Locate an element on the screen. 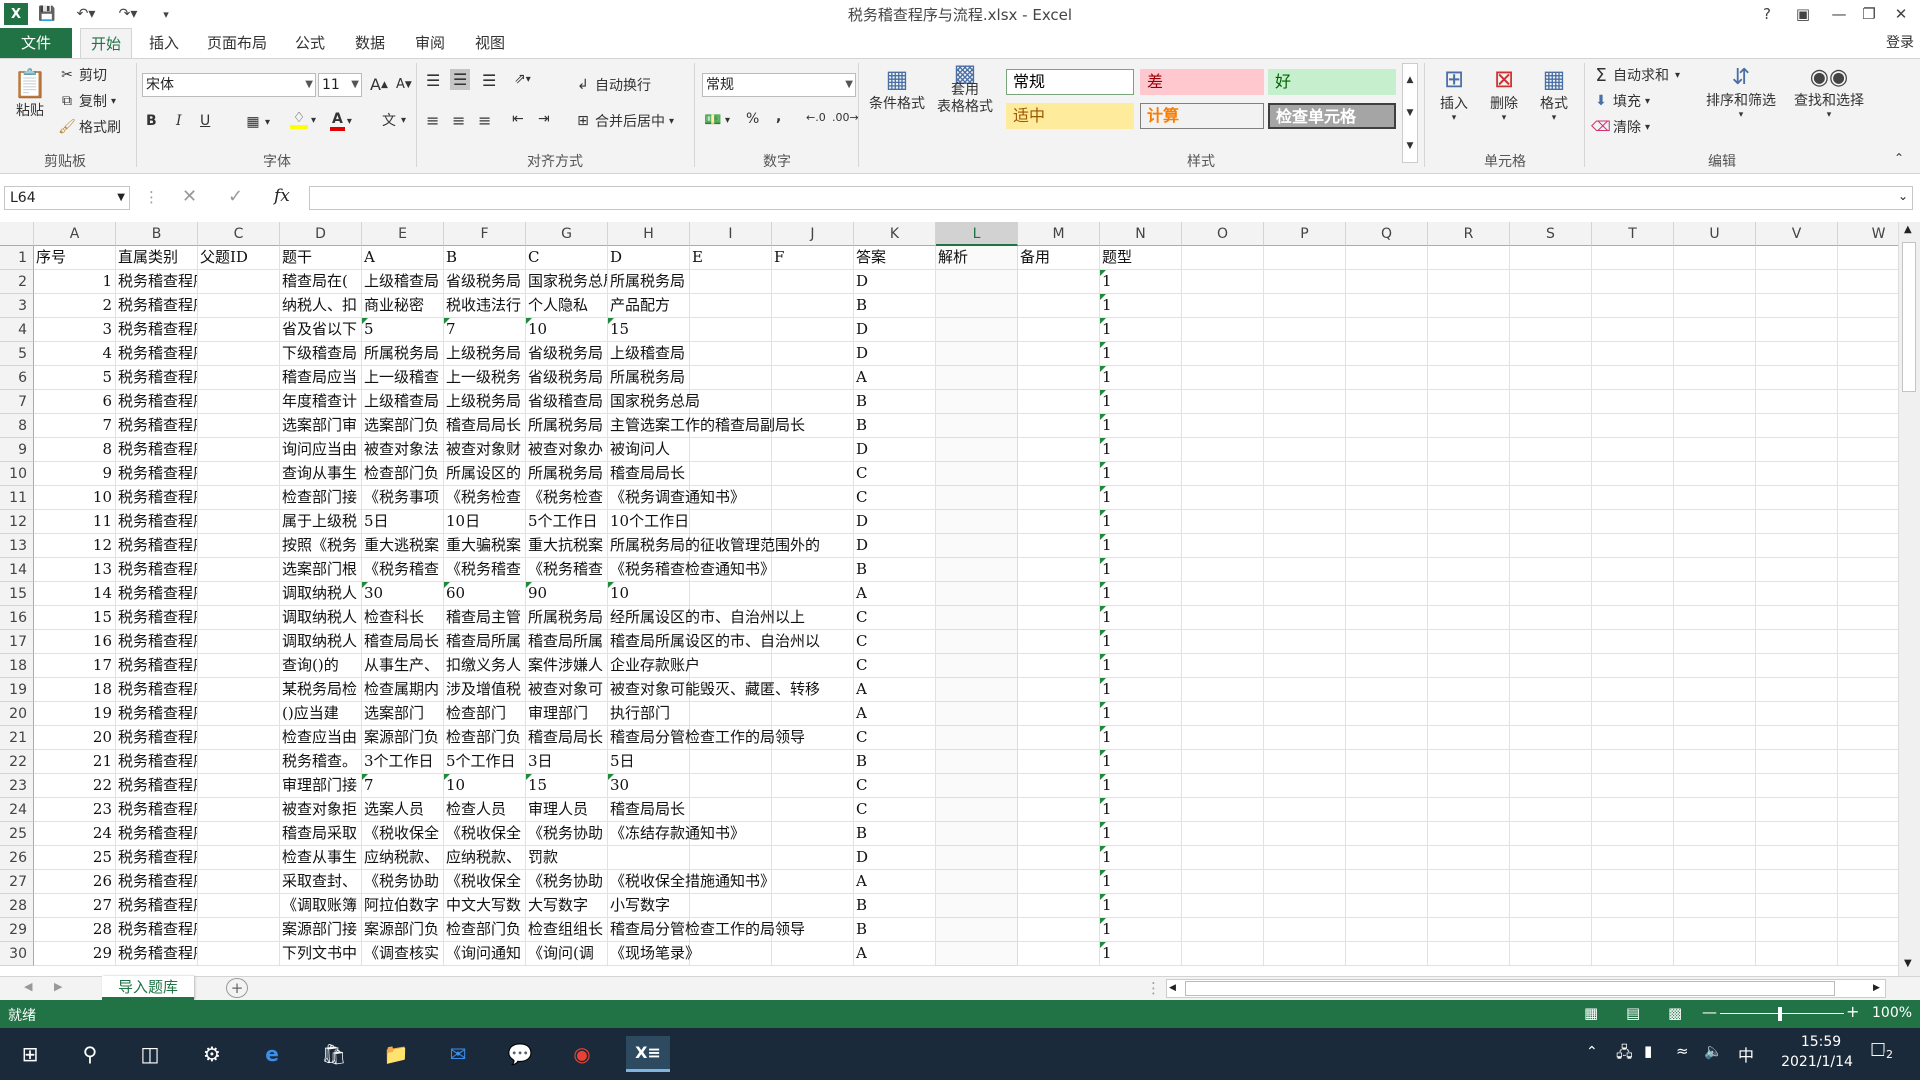  column-header-V: V is located at coordinates (1797, 234).